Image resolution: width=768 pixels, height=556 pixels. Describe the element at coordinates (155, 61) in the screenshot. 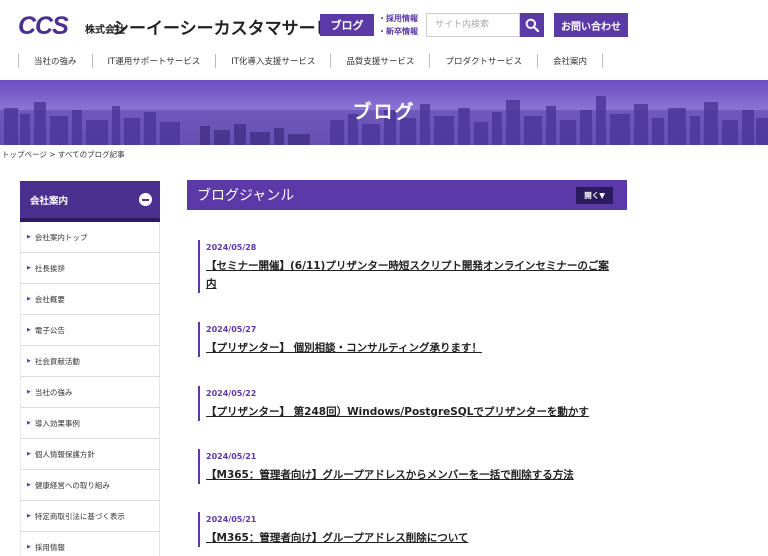

I see `nav-item-it-ops-support: IT運用サポートサービス` at that location.